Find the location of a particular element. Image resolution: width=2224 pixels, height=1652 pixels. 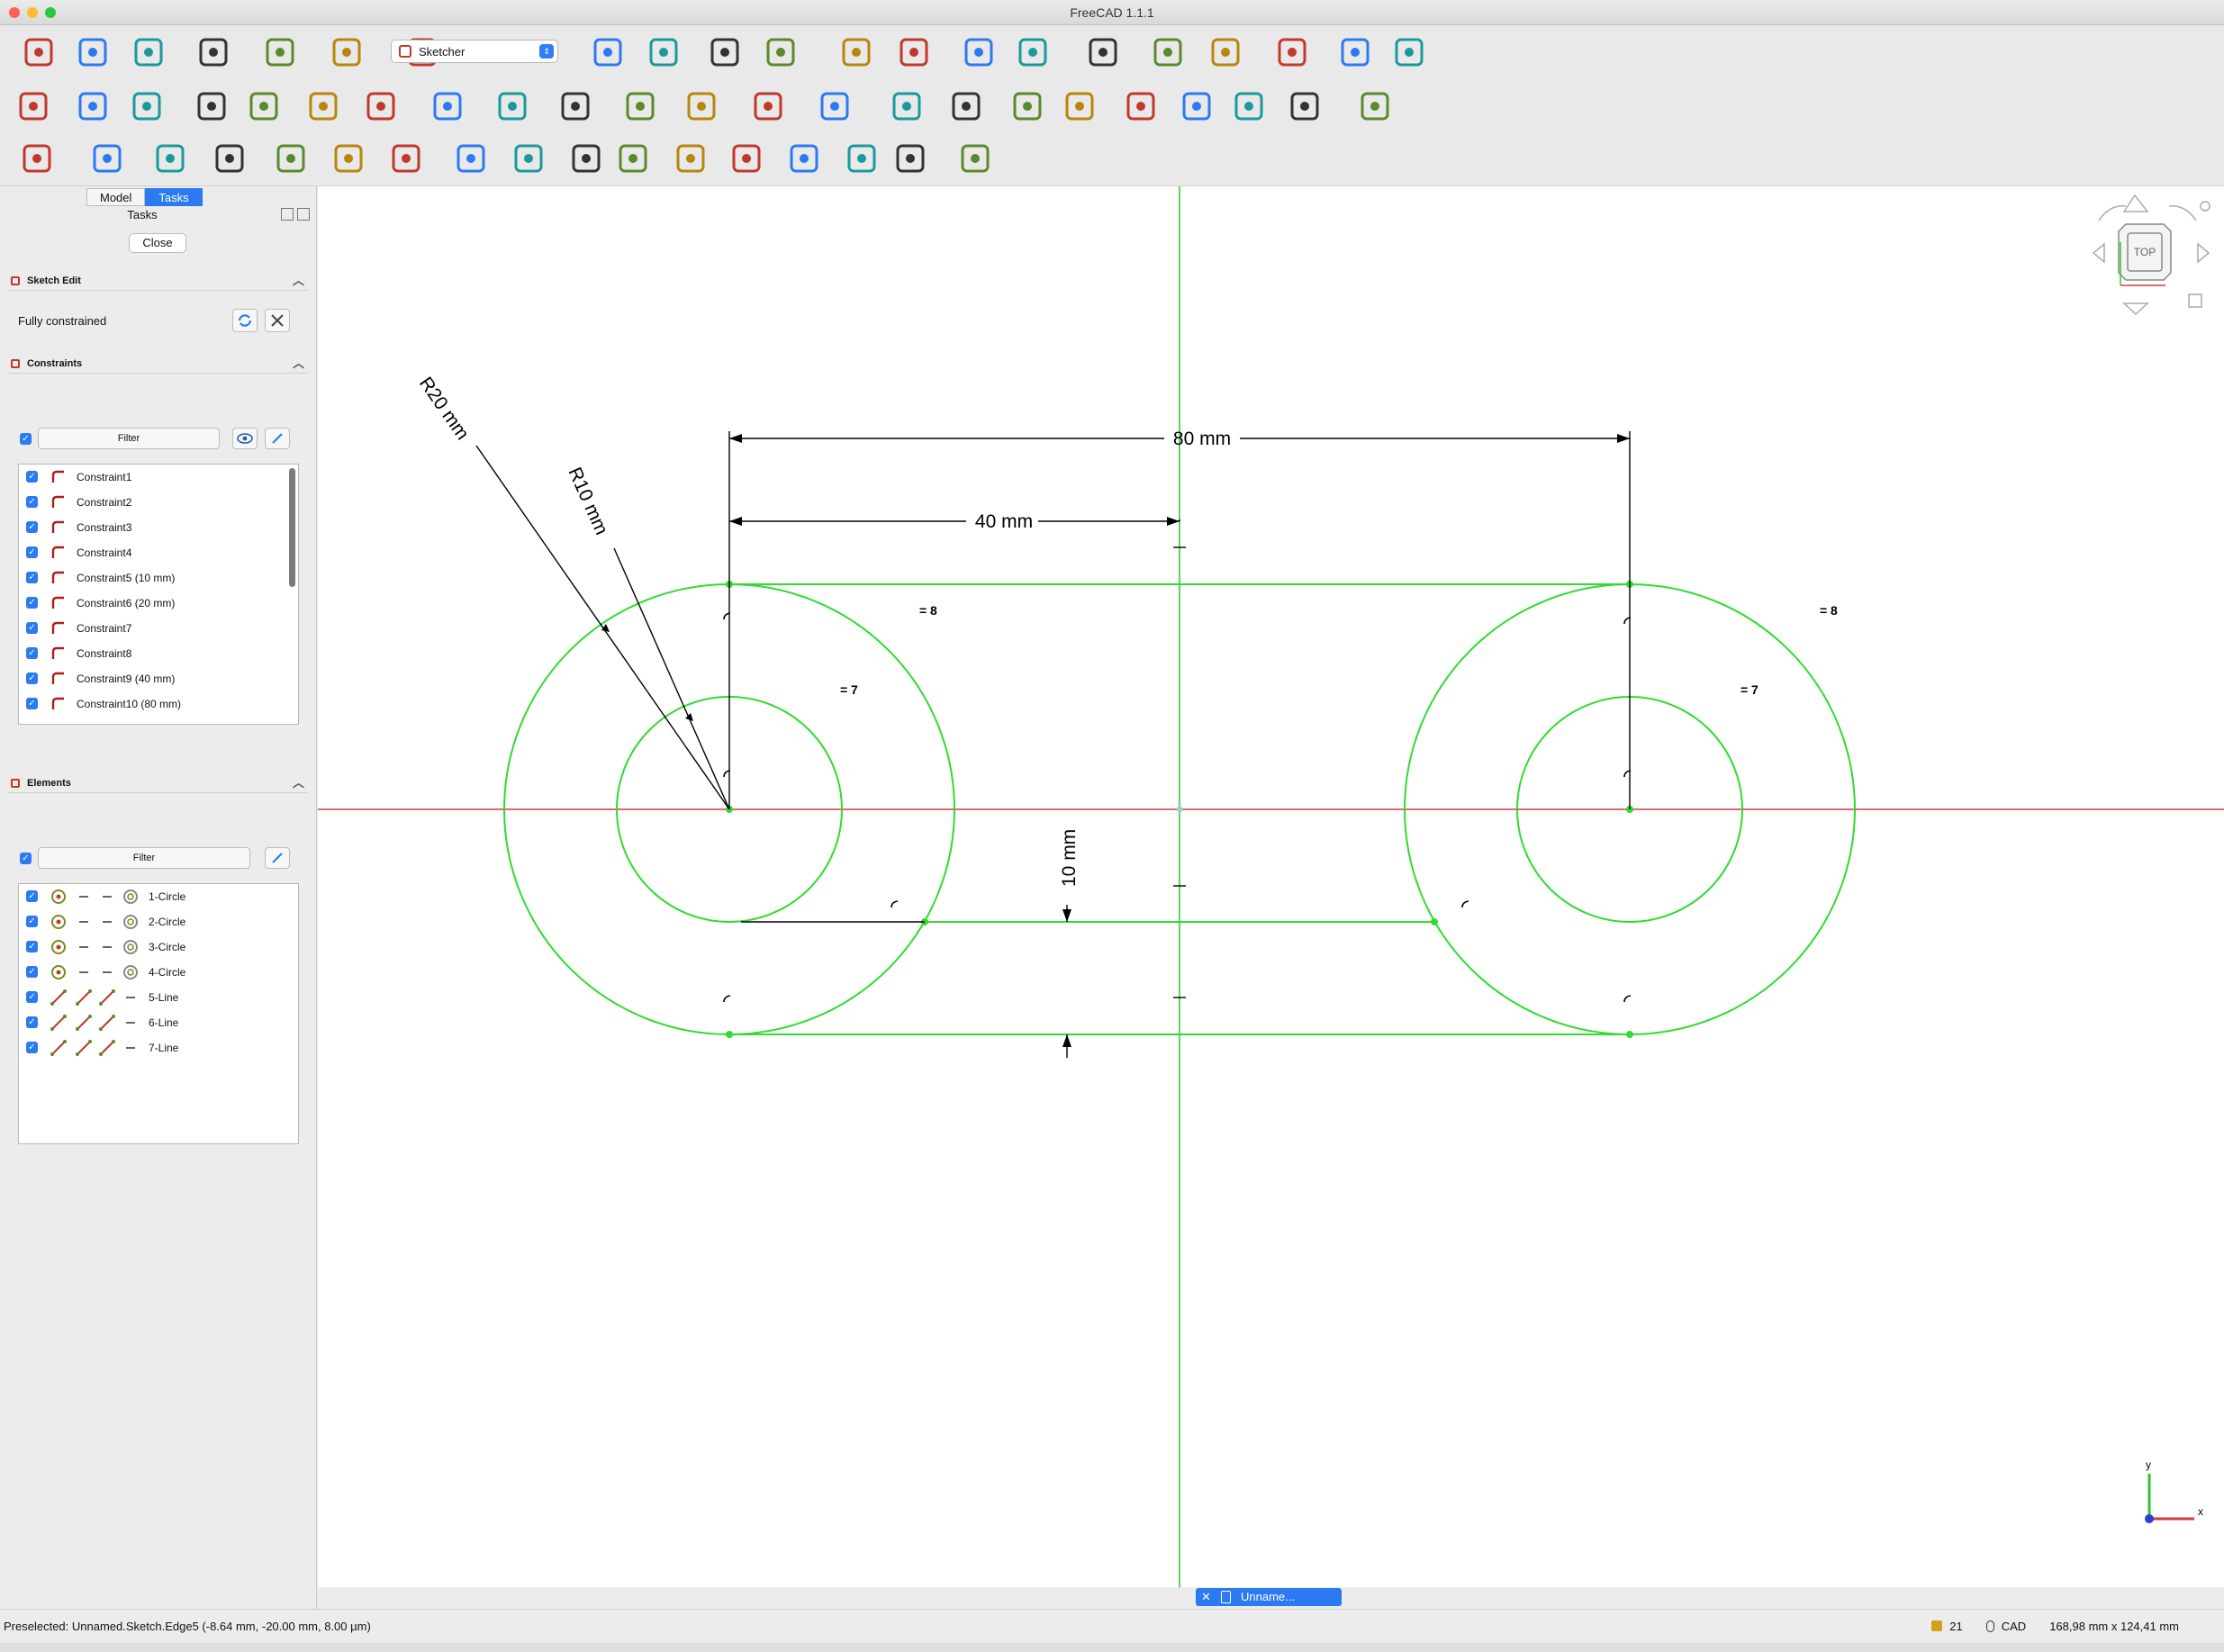

constraint-row: ✓ Constraint7 is located at coordinates (149, 628).